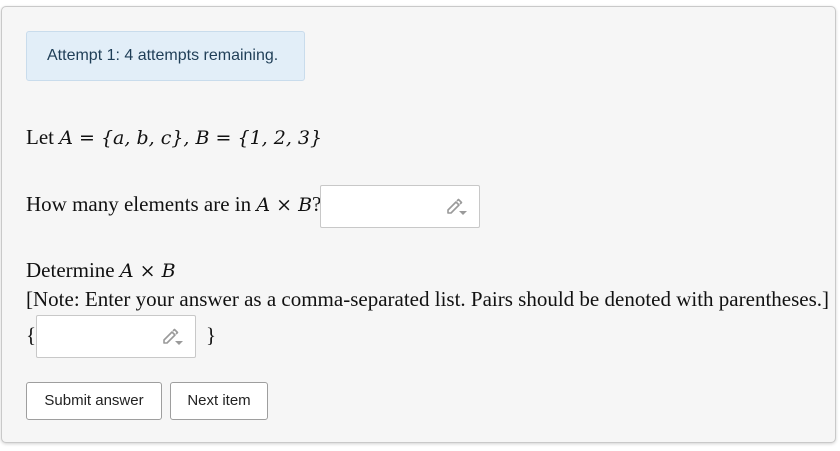 The image size is (840, 451). Describe the element at coordinates (70, 270) in the screenshot. I see `question-2-text: Determine` at that location.